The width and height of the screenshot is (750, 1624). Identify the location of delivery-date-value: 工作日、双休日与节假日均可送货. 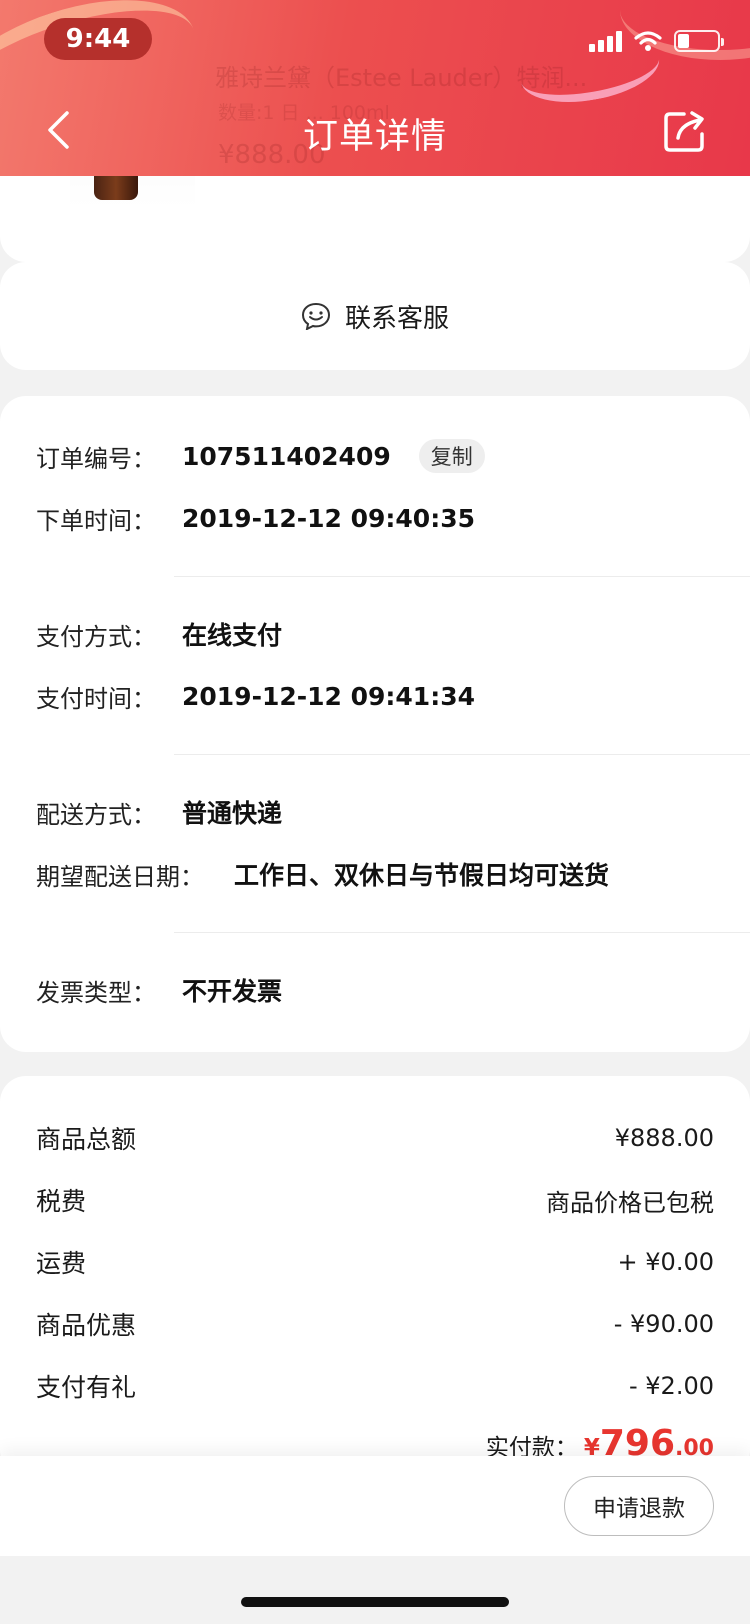
(422, 875).